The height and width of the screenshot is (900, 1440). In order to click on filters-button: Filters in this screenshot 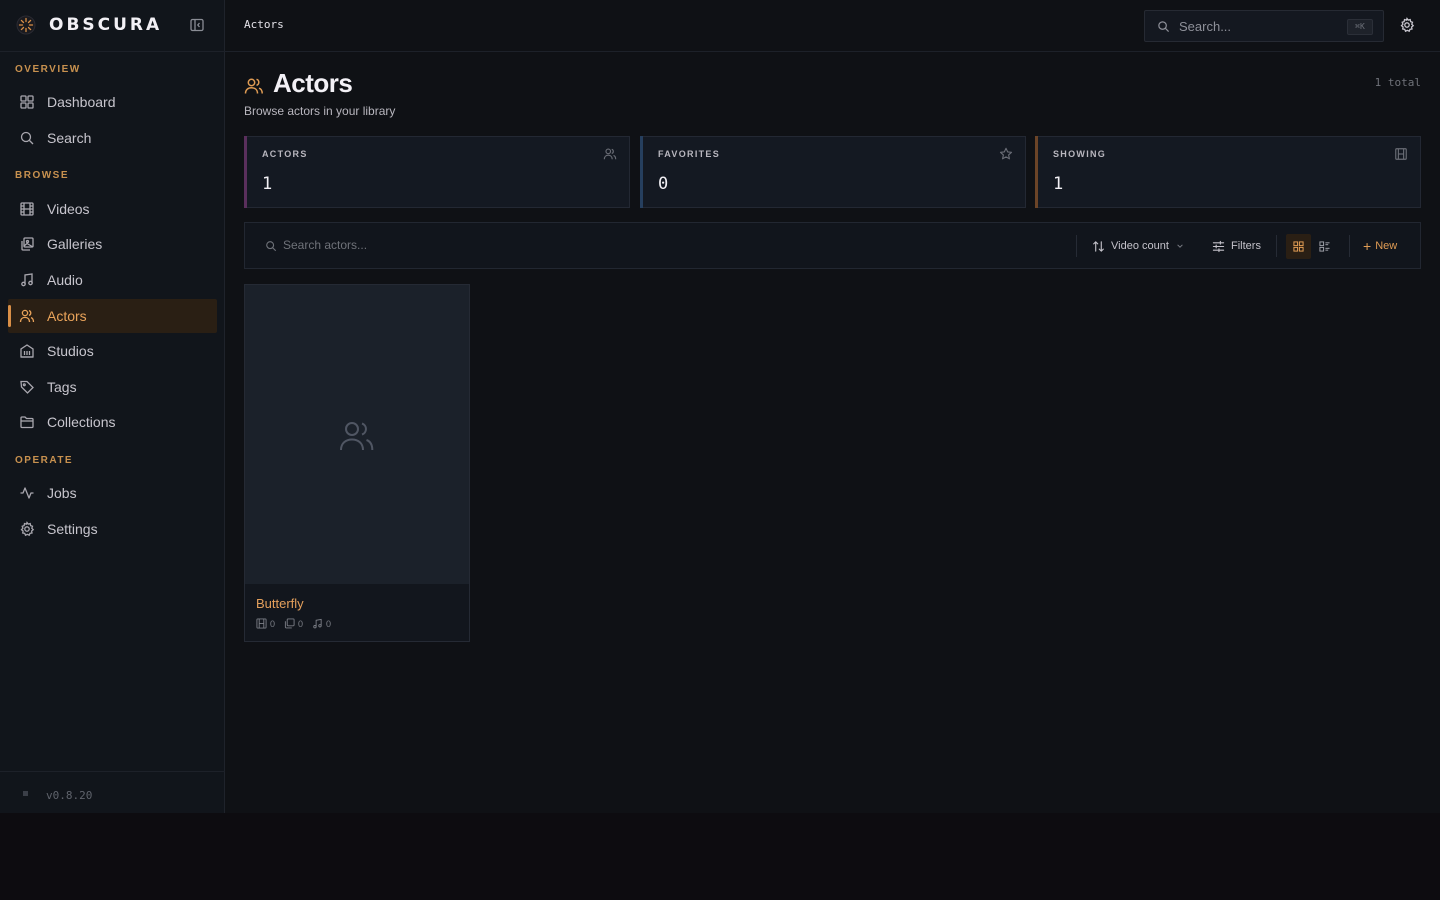, I will do `click(1236, 246)`.